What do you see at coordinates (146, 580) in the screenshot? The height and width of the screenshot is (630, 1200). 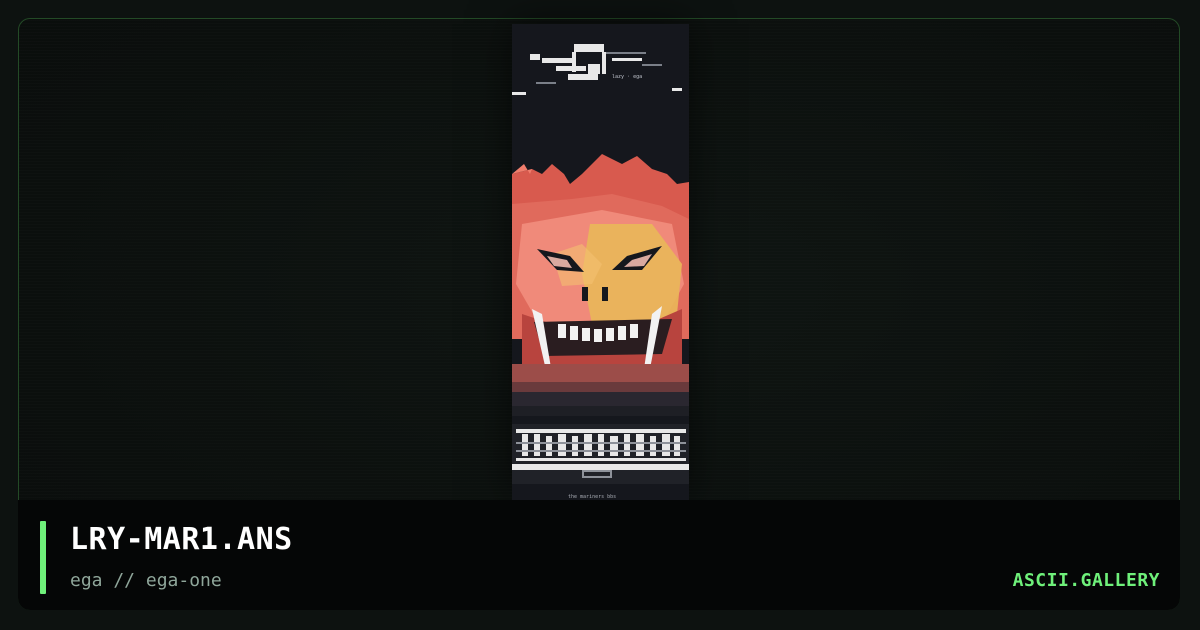 I see `artwork-palette: ega // ega-one` at bounding box center [146, 580].